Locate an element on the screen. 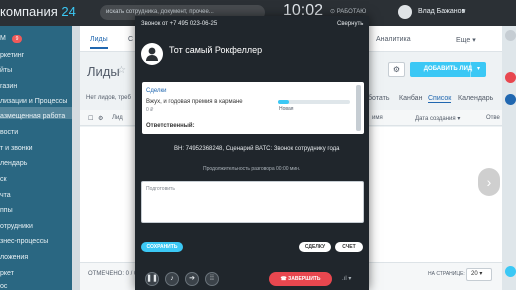 Image resolution: width=516 pixels, height=290 pixels. responsible-label: Ответственный: is located at coordinates (170, 126).